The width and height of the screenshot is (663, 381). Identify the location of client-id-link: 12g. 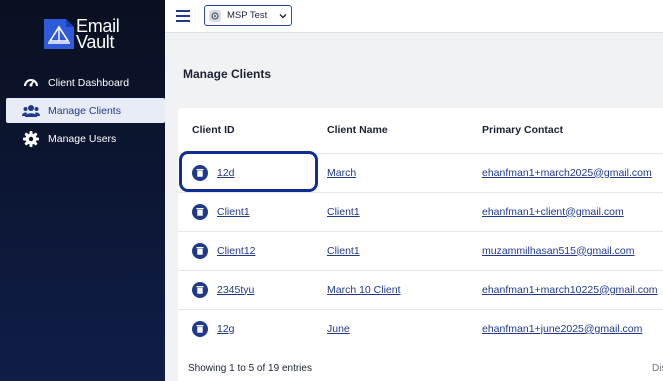
(226, 329).